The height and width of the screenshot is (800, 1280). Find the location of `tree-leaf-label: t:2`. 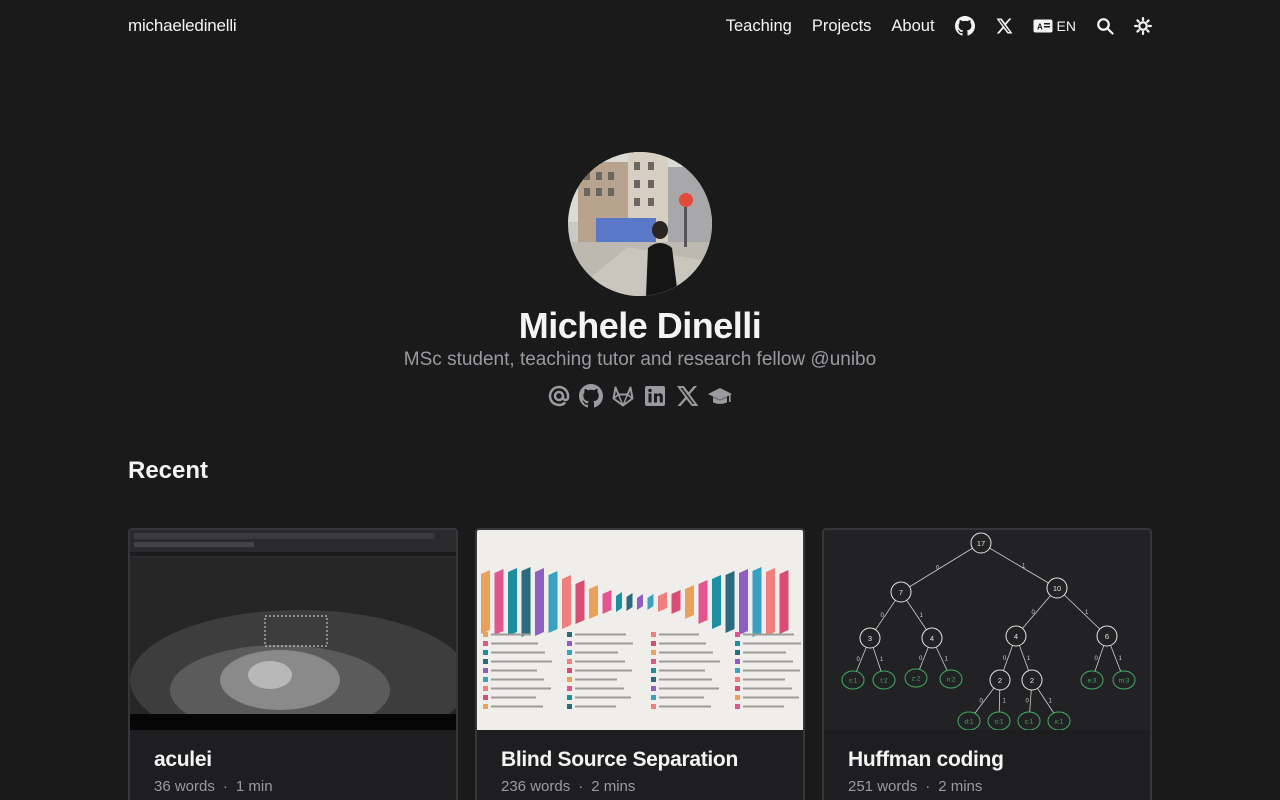

tree-leaf-label: t:2 is located at coordinates (884, 681).